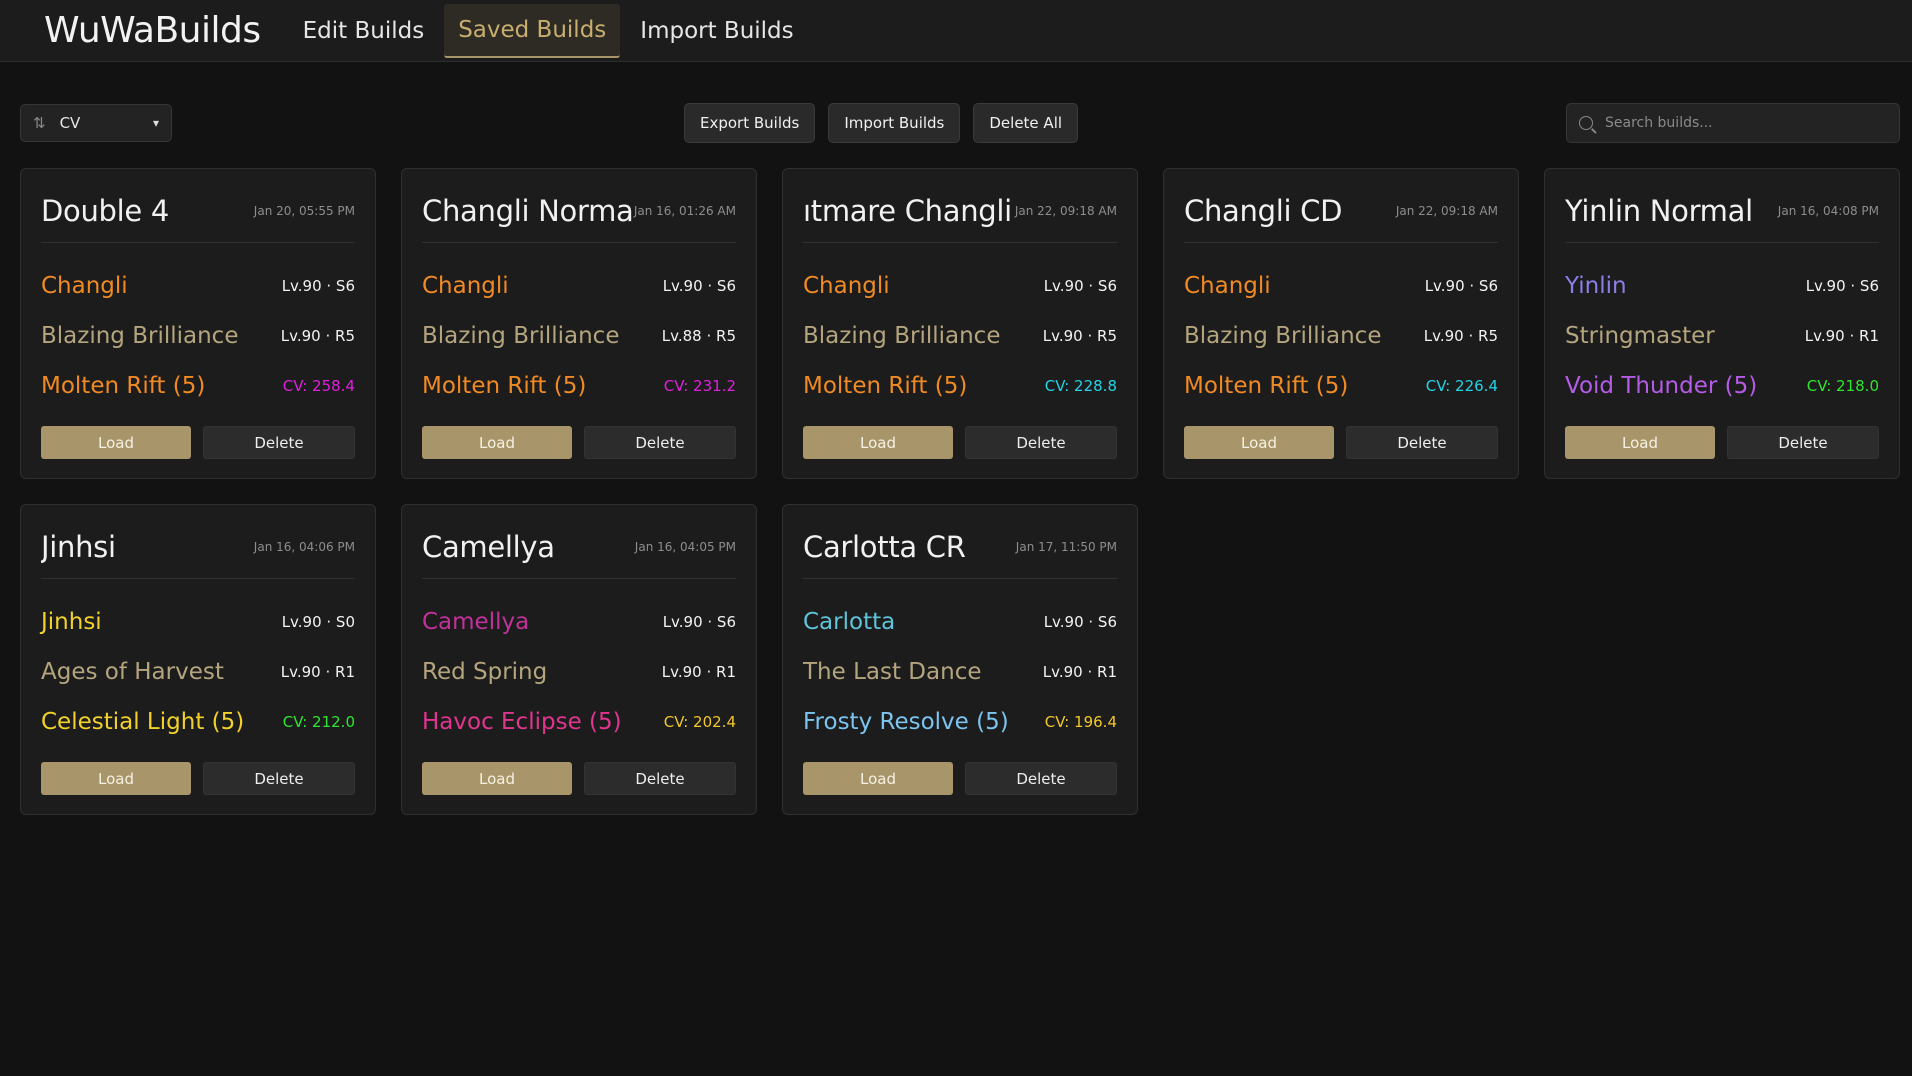 This screenshot has height=1076, width=1912. Describe the element at coordinates (476, 622) in the screenshot. I see `character-name: Camellya` at that location.